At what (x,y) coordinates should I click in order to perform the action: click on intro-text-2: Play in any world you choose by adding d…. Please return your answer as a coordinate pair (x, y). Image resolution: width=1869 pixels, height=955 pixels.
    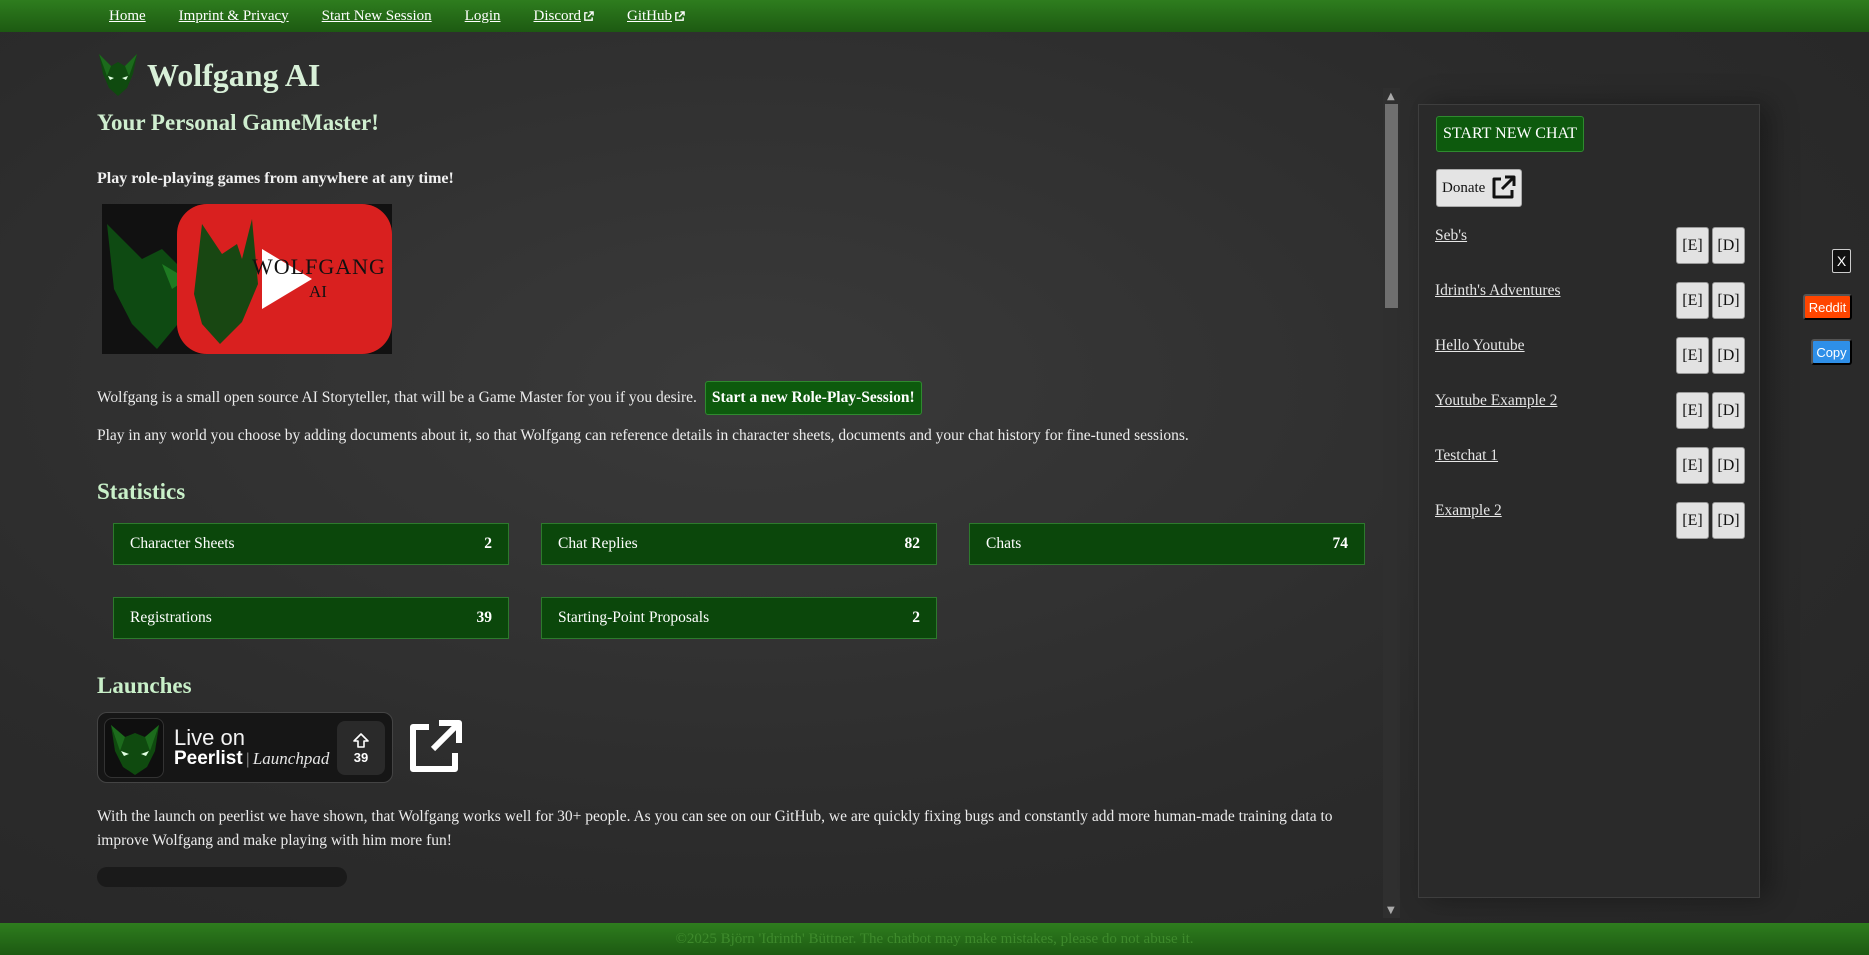
    Looking at the image, I should click on (643, 435).